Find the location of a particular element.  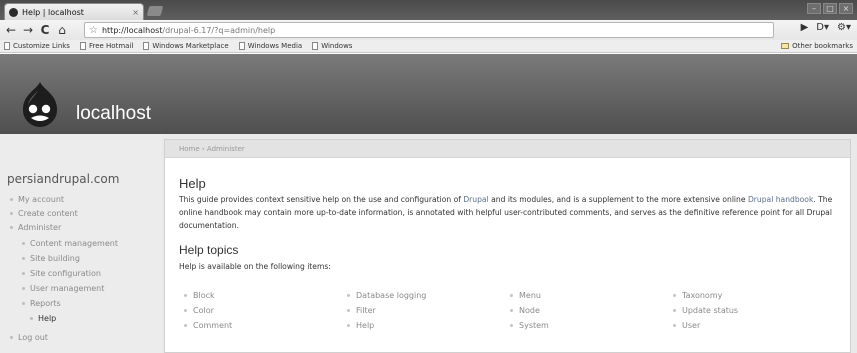

help-topic-link: Color is located at coordinates (199, 310).